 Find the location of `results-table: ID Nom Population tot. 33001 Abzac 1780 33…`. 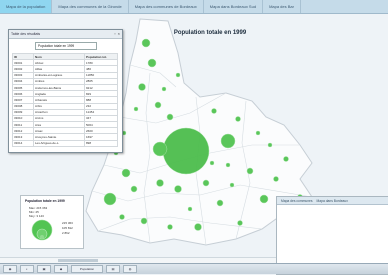

results-table: ID Nom Population tot. 33001 Abzac 1780 33… is located at coordinates (65, 99).